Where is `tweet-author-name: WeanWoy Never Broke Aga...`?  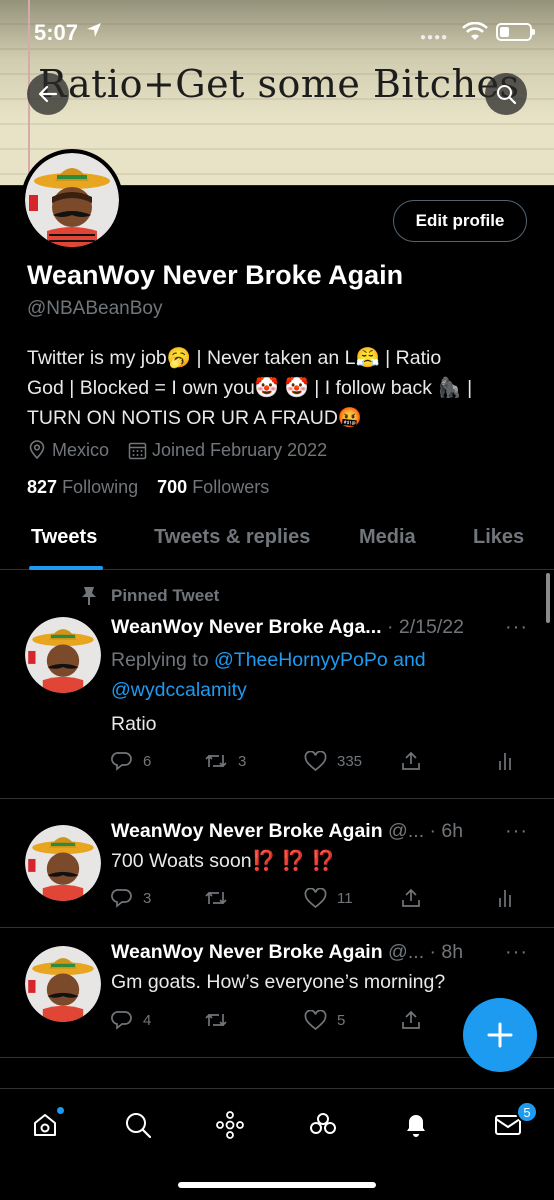 tweet-author-name: WeanWoy Never Broke Aga... is located at coordinates (246, 627).